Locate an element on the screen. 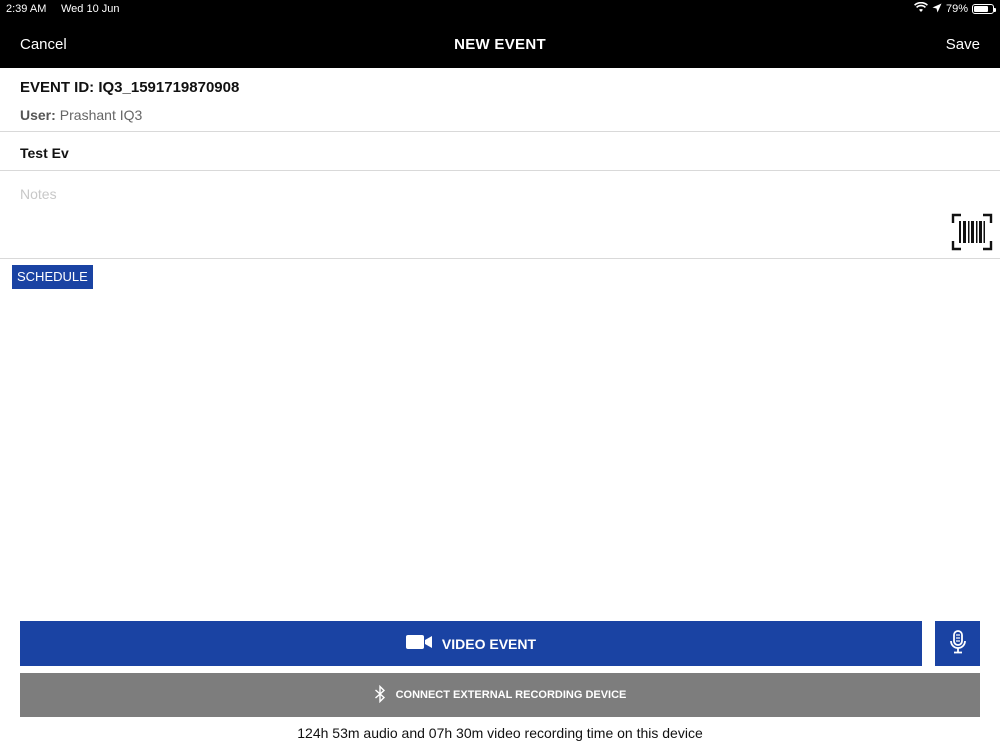 The height and width of the screenshot is (750, 1000). battery-icon is located at coordinates (984, 9).